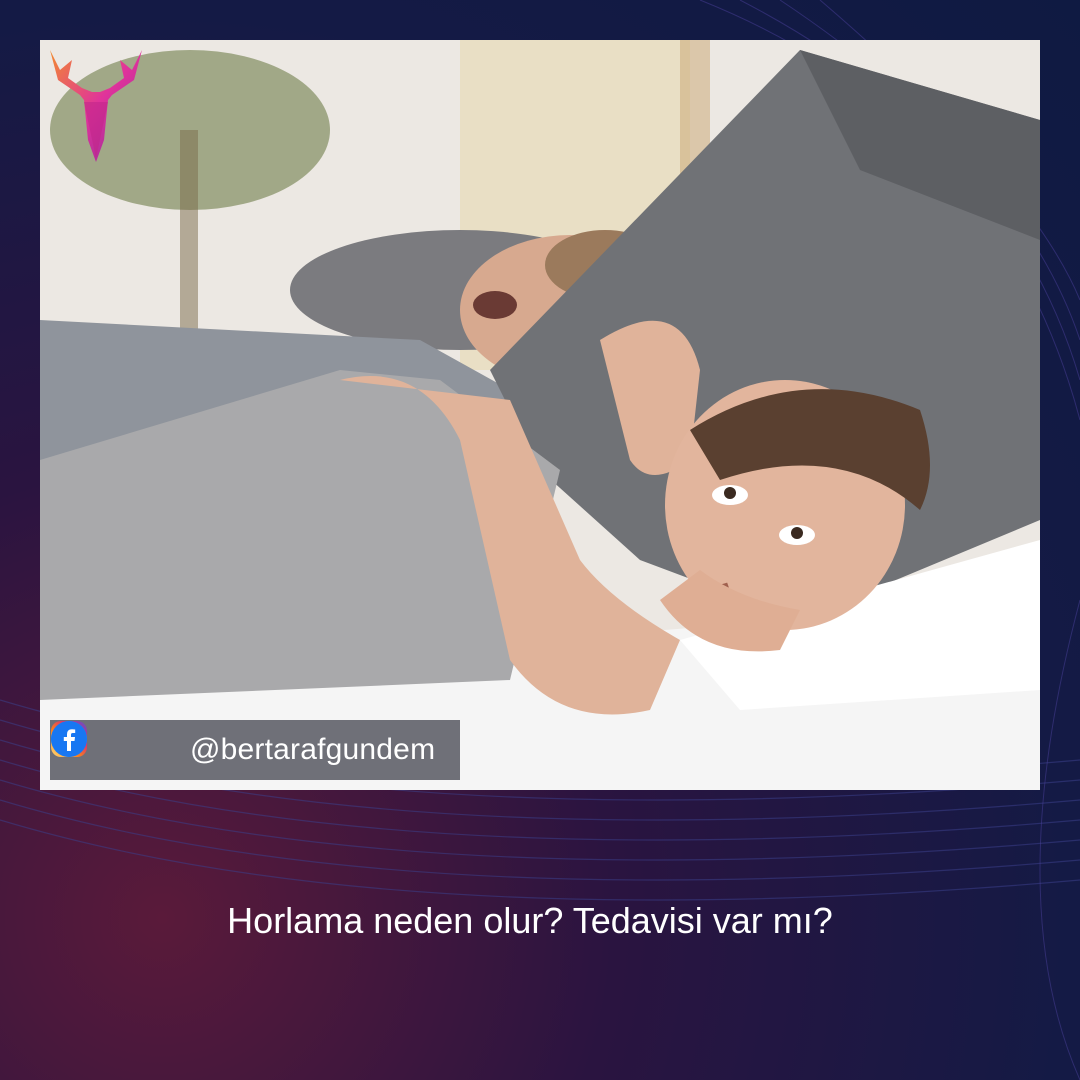  What do you see at coordinates (96, 106) in the screenshot?
I see `deer-head-logo` at bounding box center [96, 106].